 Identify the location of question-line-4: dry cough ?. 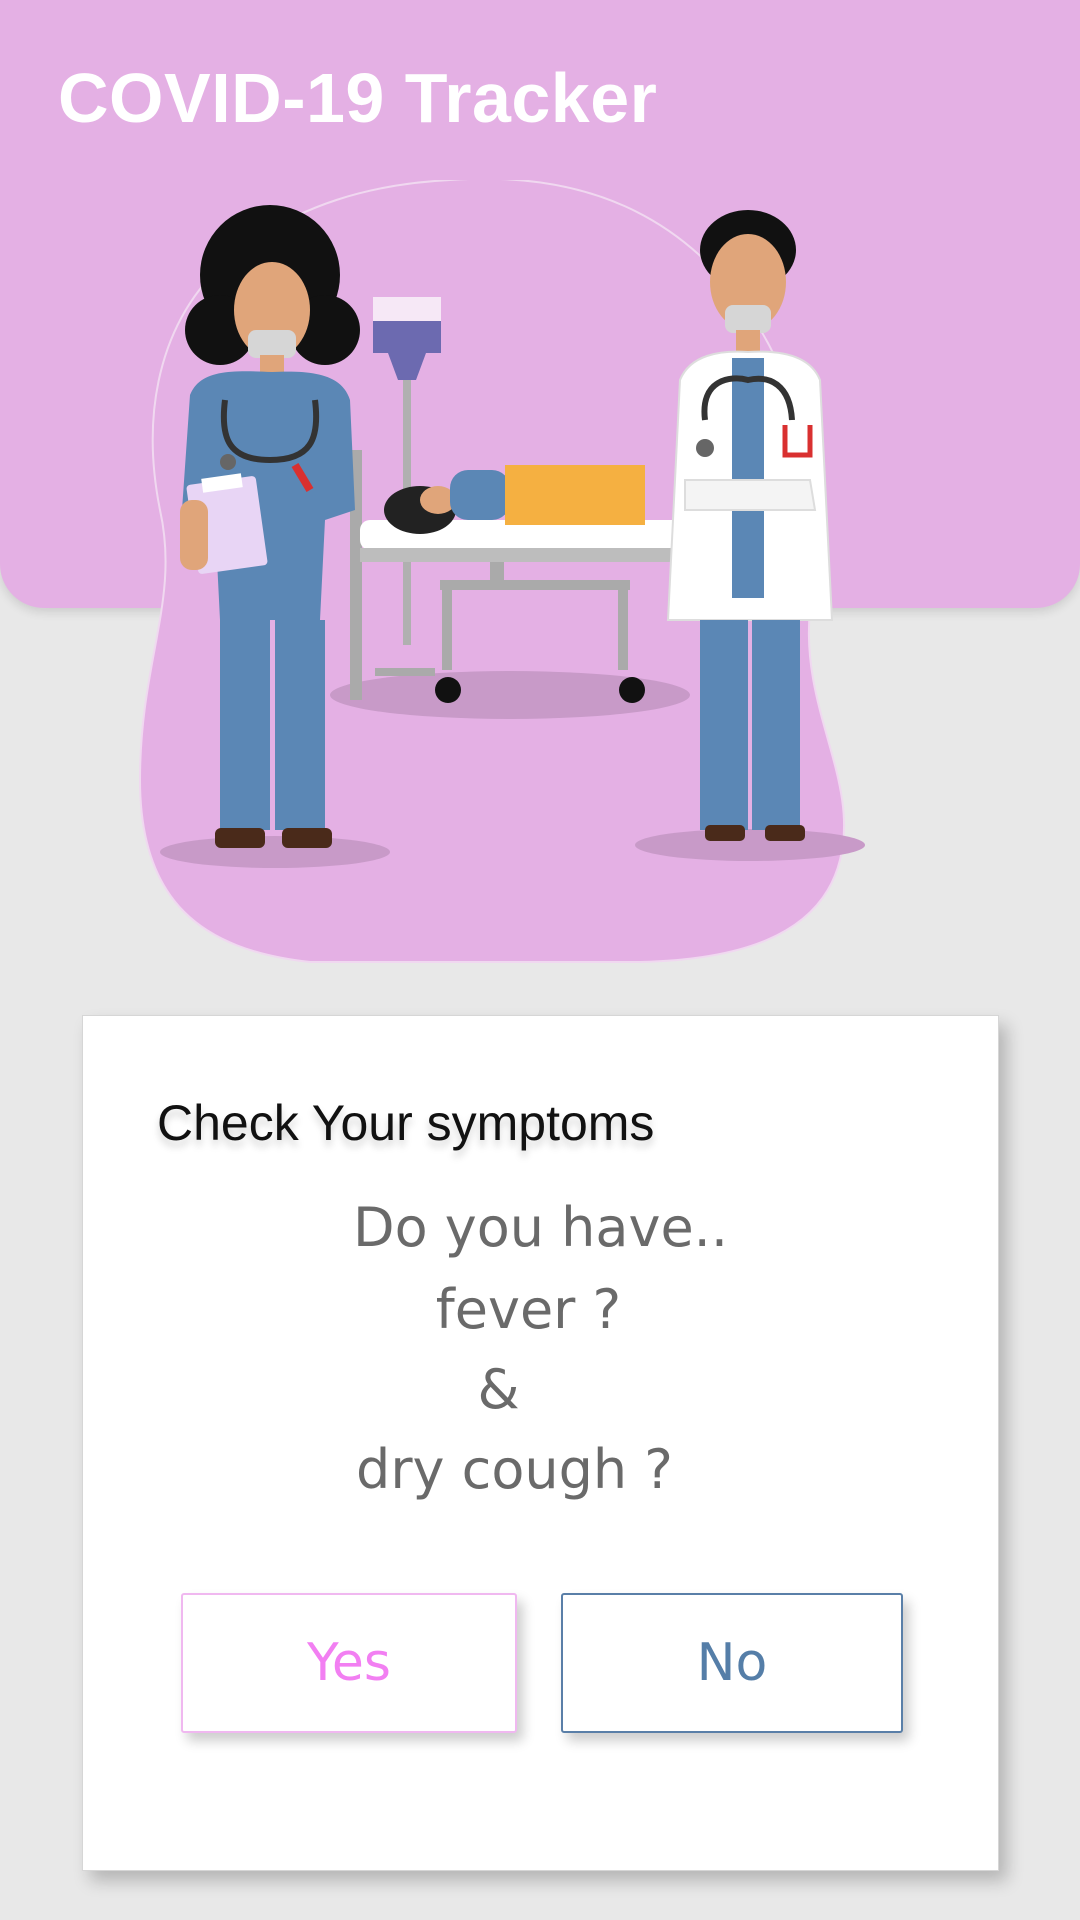
(514, 1469).